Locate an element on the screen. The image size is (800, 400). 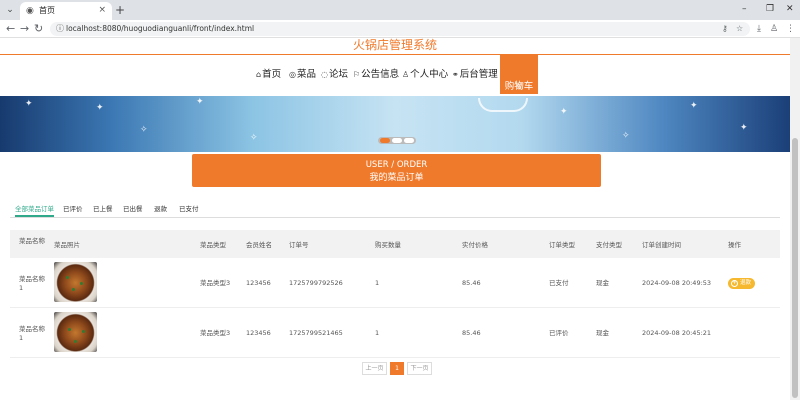
user-icon: ♙ is located at coordinates (406, 74).